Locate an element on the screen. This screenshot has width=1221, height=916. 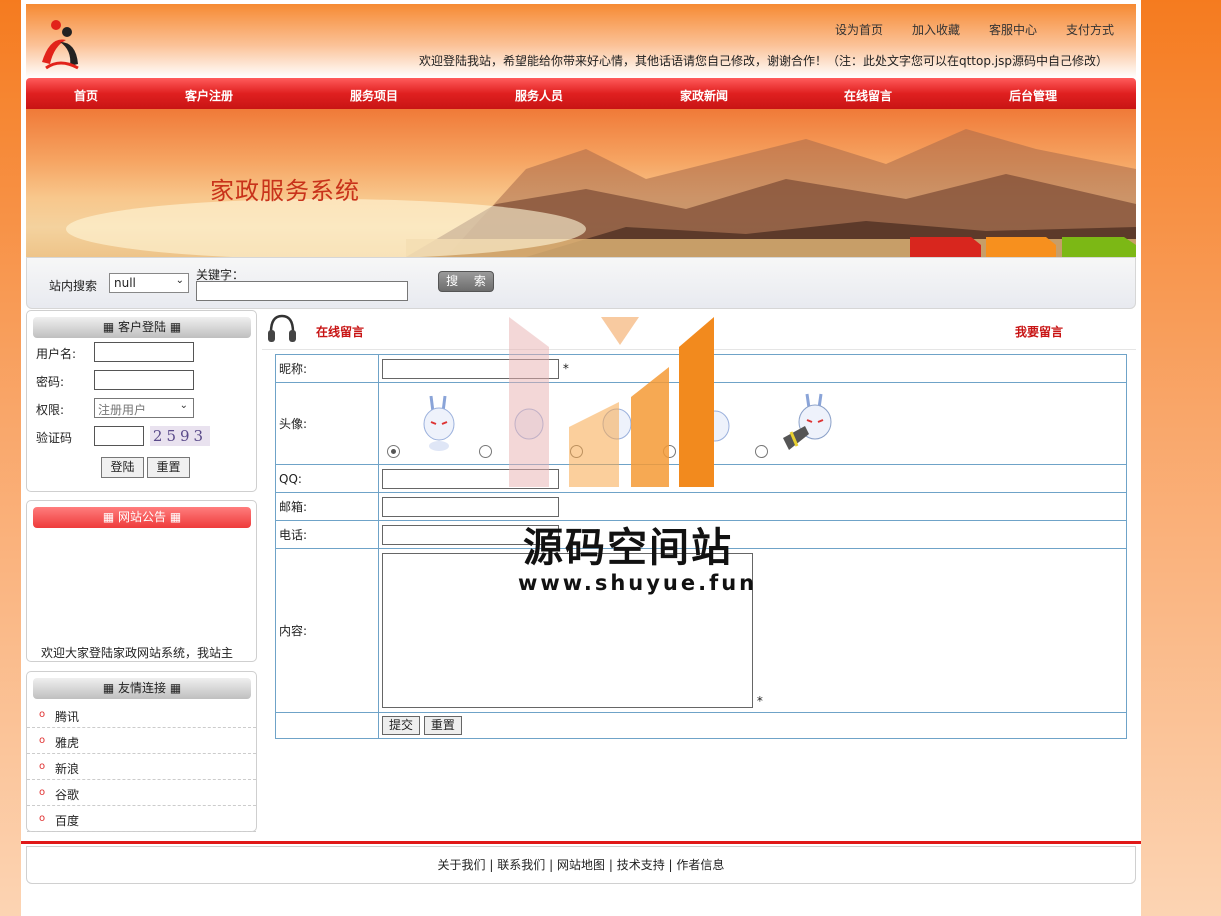
phone-label: 电话: is located at coordinates (327, 534).